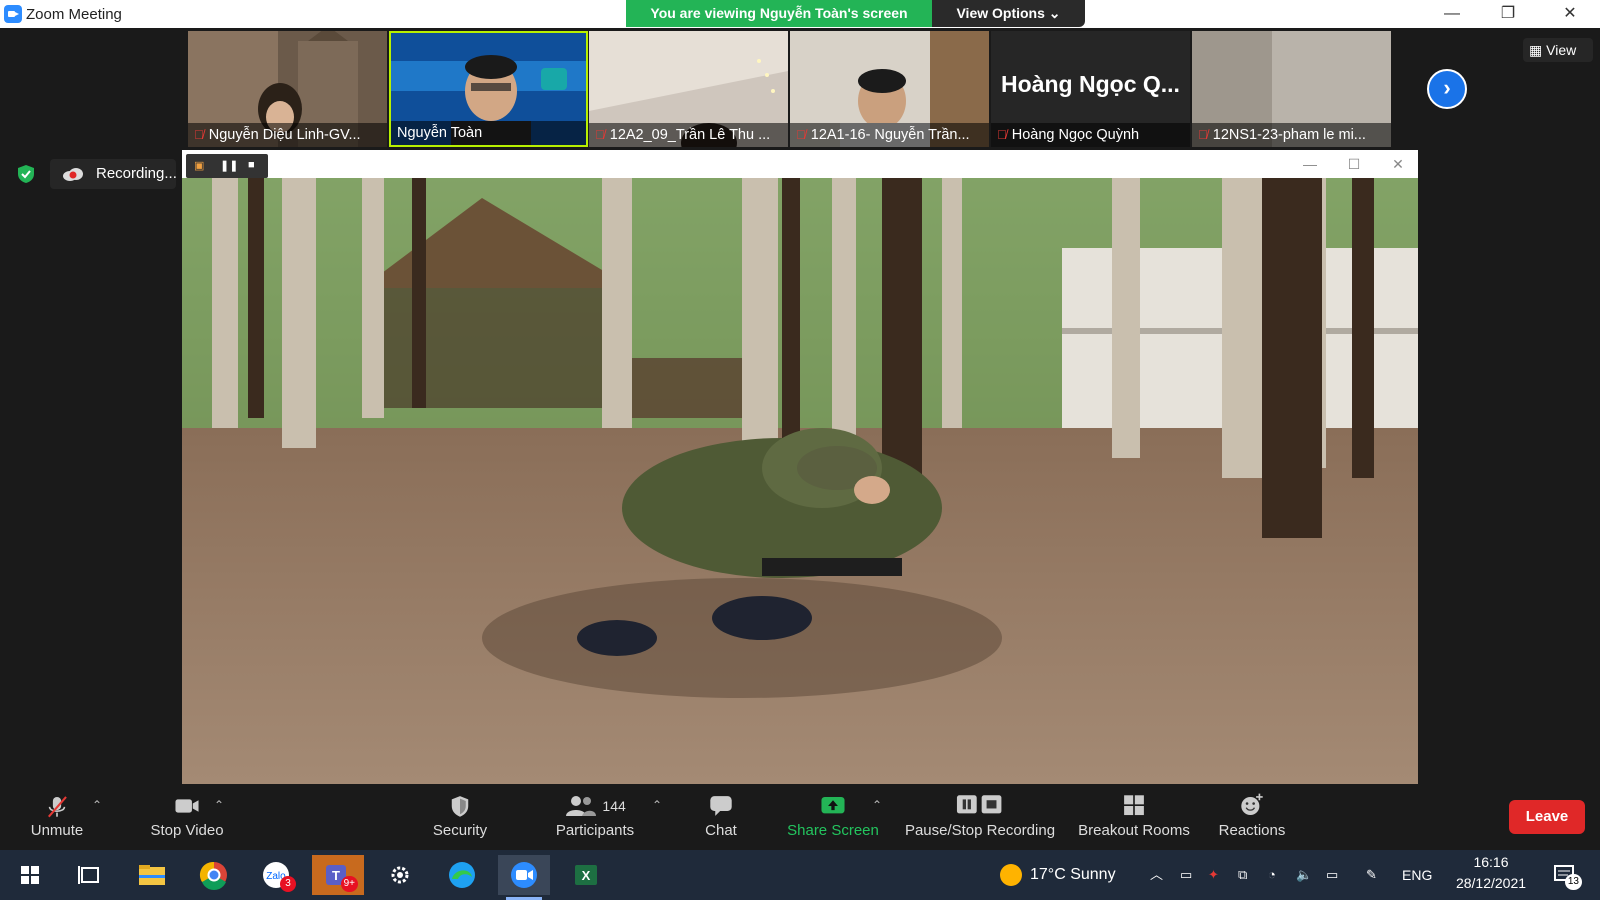 This screenshot has width=1600, height=900. Describe the element at coordinates (1186, 875) in the screenshot. I see `tray-device-icon: ▭` at that location.